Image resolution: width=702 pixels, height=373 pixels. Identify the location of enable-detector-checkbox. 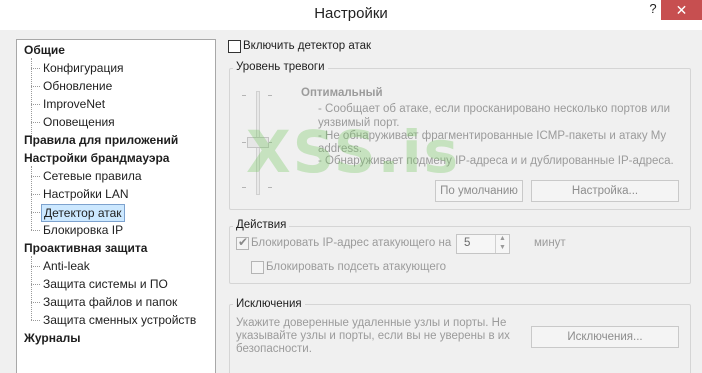
(234, 46).